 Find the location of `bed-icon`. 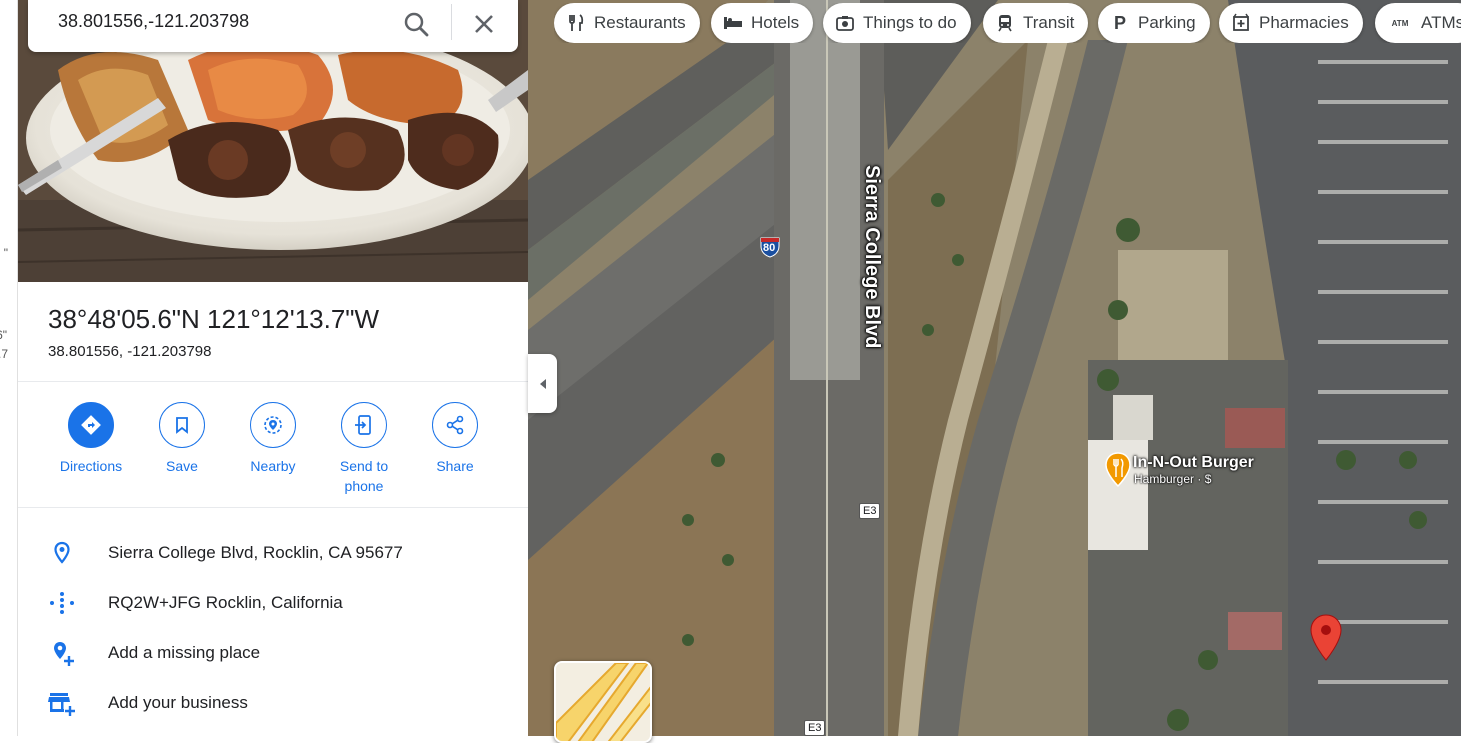

bed-icon is located at coordinates (733, 23).